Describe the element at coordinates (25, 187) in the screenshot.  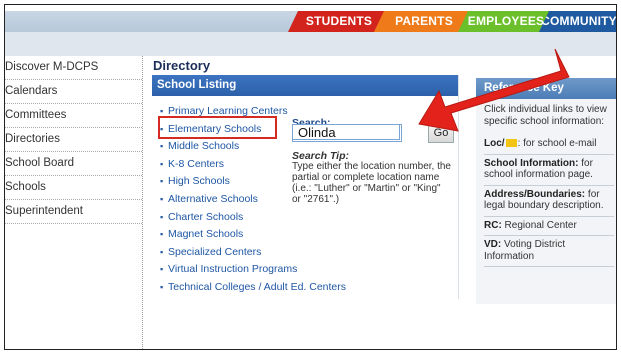
I see `sidebar-item-label: Schools` at that location.